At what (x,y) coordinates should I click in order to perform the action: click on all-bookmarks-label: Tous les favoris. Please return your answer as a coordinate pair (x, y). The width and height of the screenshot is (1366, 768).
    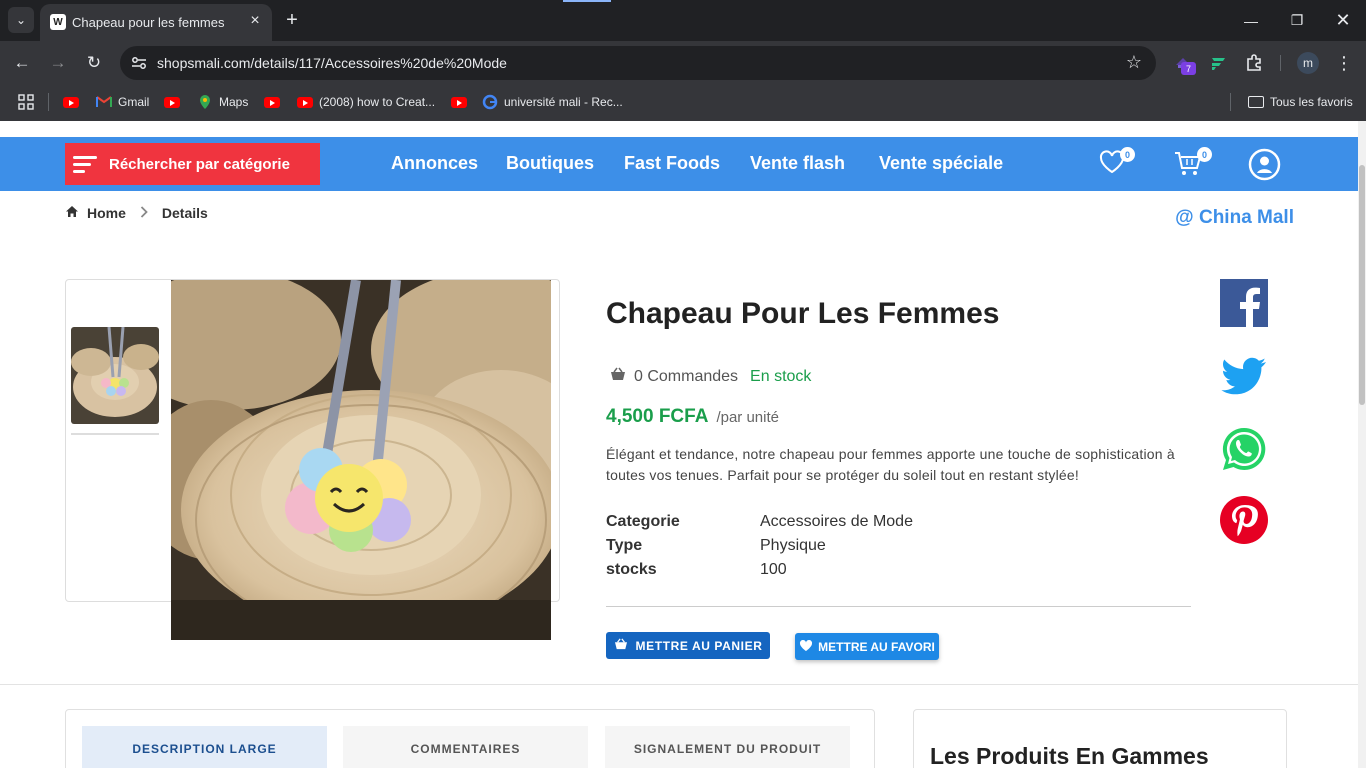
    Looking at the image, I should click on (1311, 102).